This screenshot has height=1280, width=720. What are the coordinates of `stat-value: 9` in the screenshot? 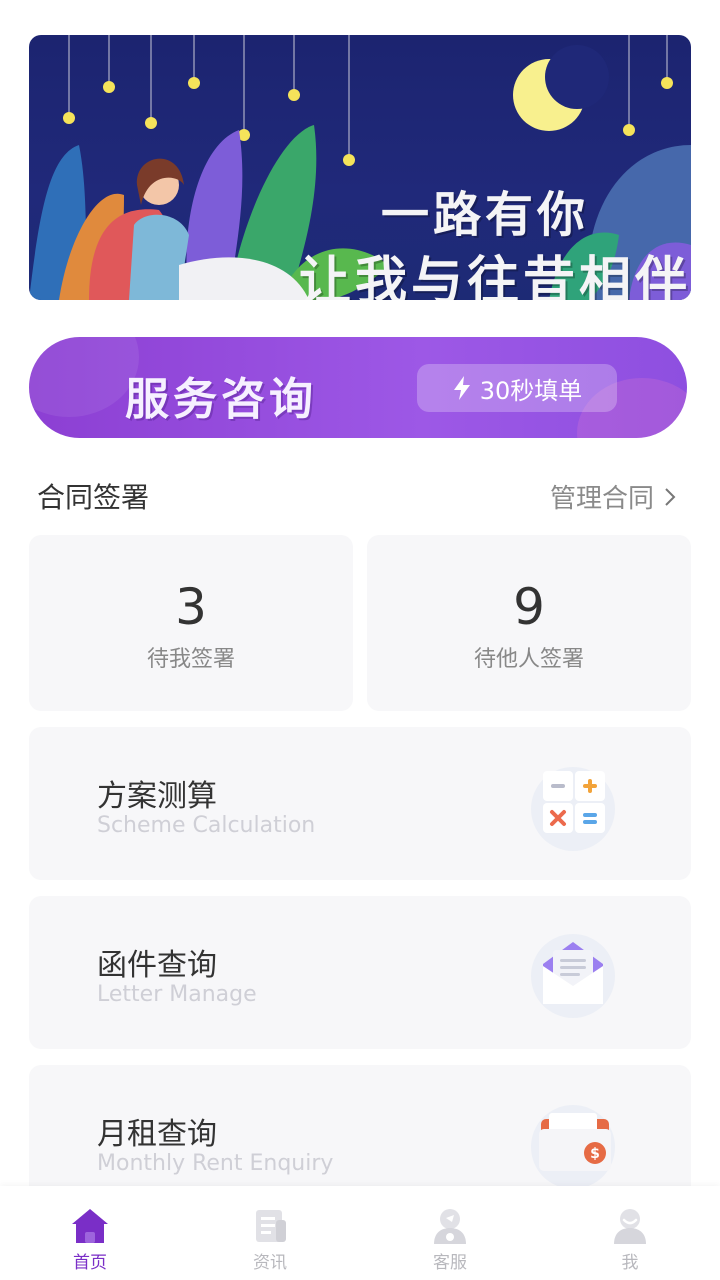 It's located at (529, 607).